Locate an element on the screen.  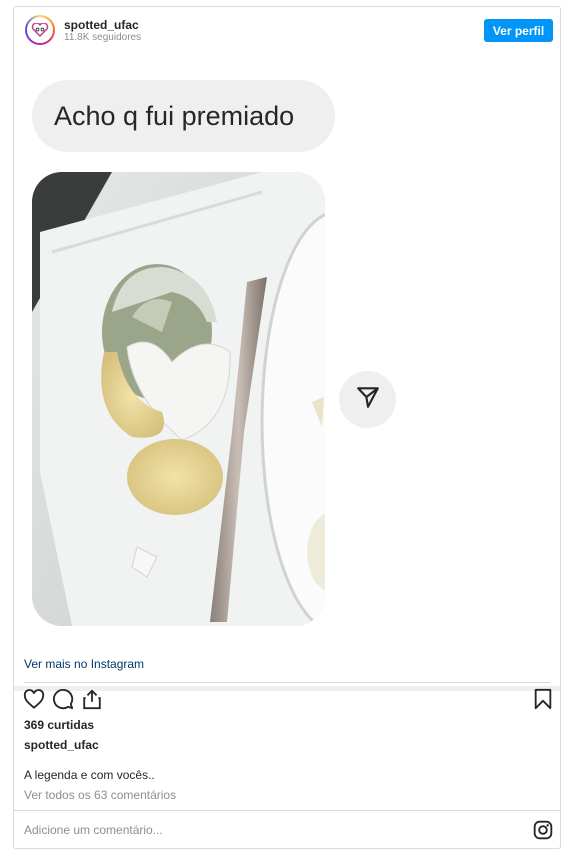
send-button is located at coordinates (367, 399).